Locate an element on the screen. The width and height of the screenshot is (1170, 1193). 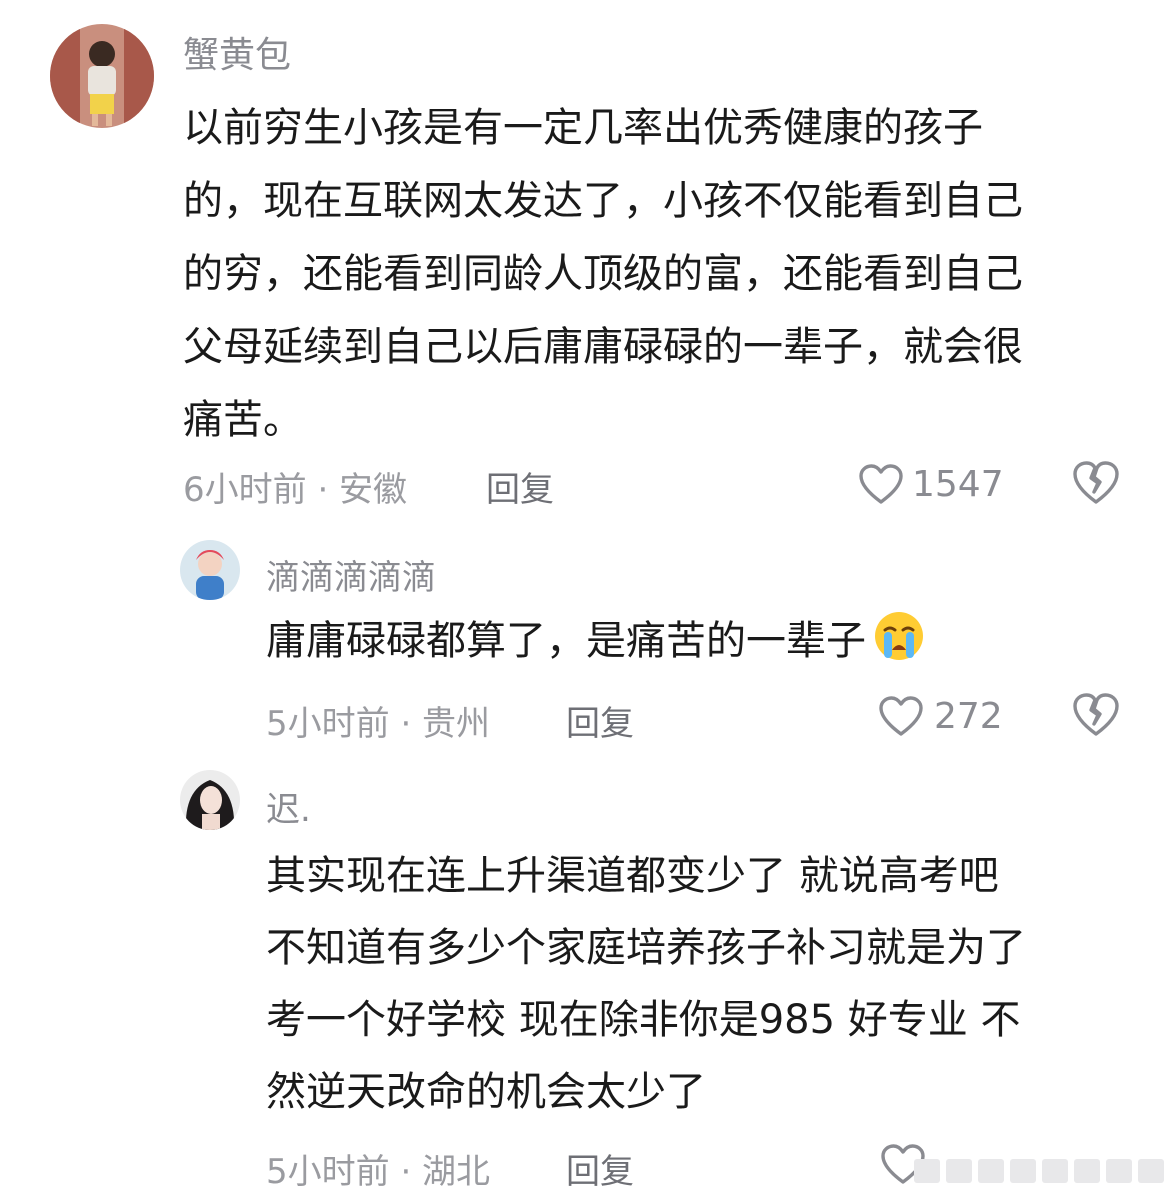
crying-face-icon is located at coordinates (899, 643).